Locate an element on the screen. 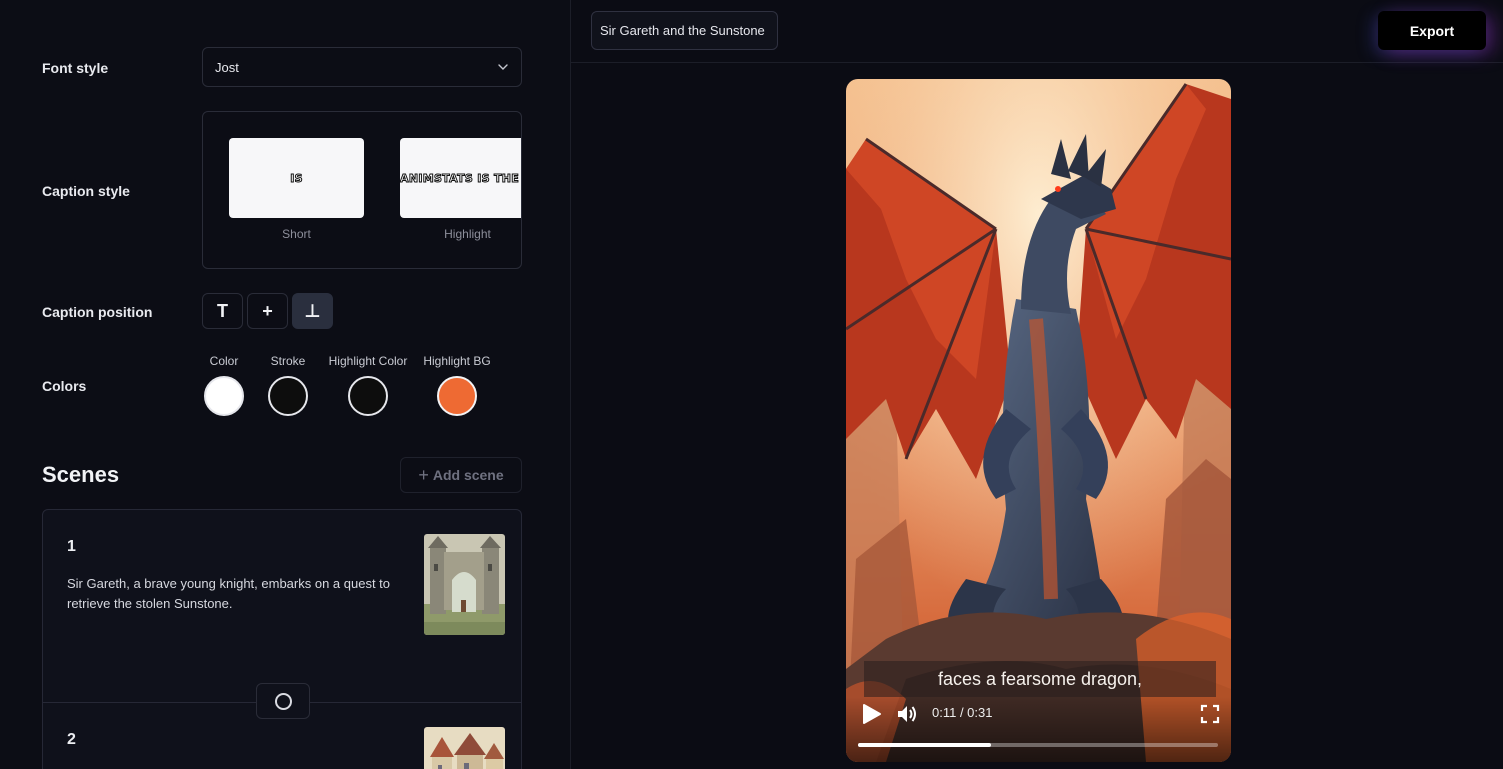 This screenshot has height=769, width=1503. add-scene-button: + Add scene is located at coordinates (461, 475).